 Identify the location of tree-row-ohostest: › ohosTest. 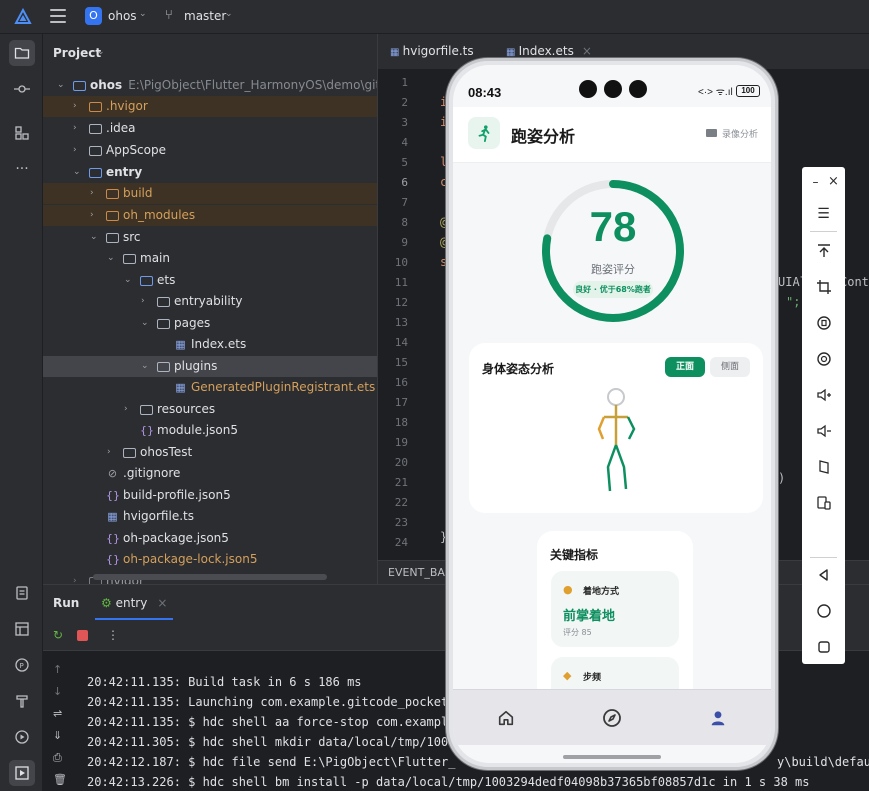
(210, 452).